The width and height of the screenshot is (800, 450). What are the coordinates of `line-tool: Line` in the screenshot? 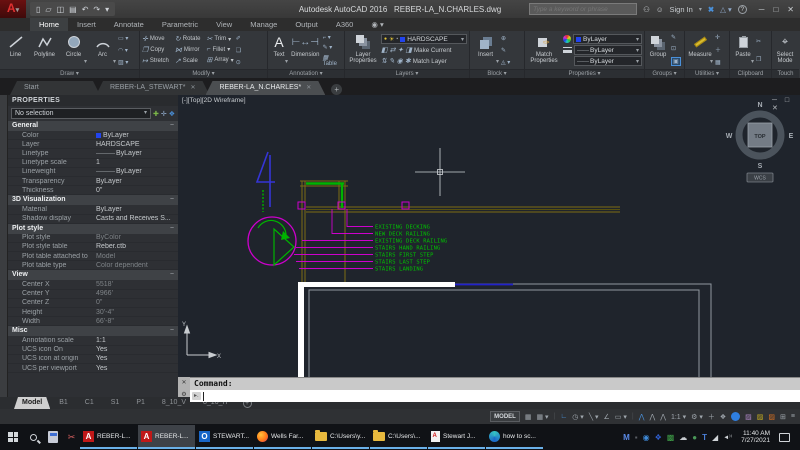 It's located at (15, 50).